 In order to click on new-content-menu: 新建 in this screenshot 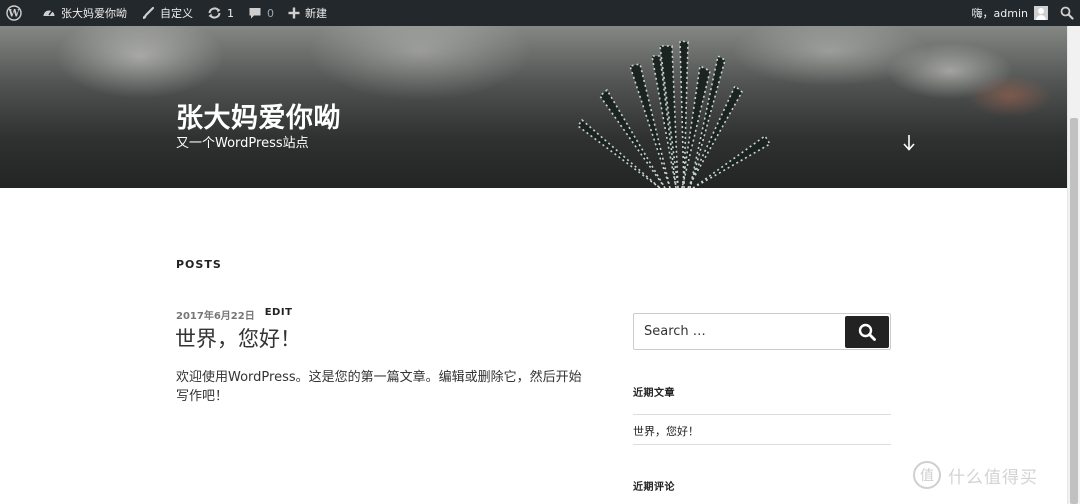, I will do `click(307, 13)`.